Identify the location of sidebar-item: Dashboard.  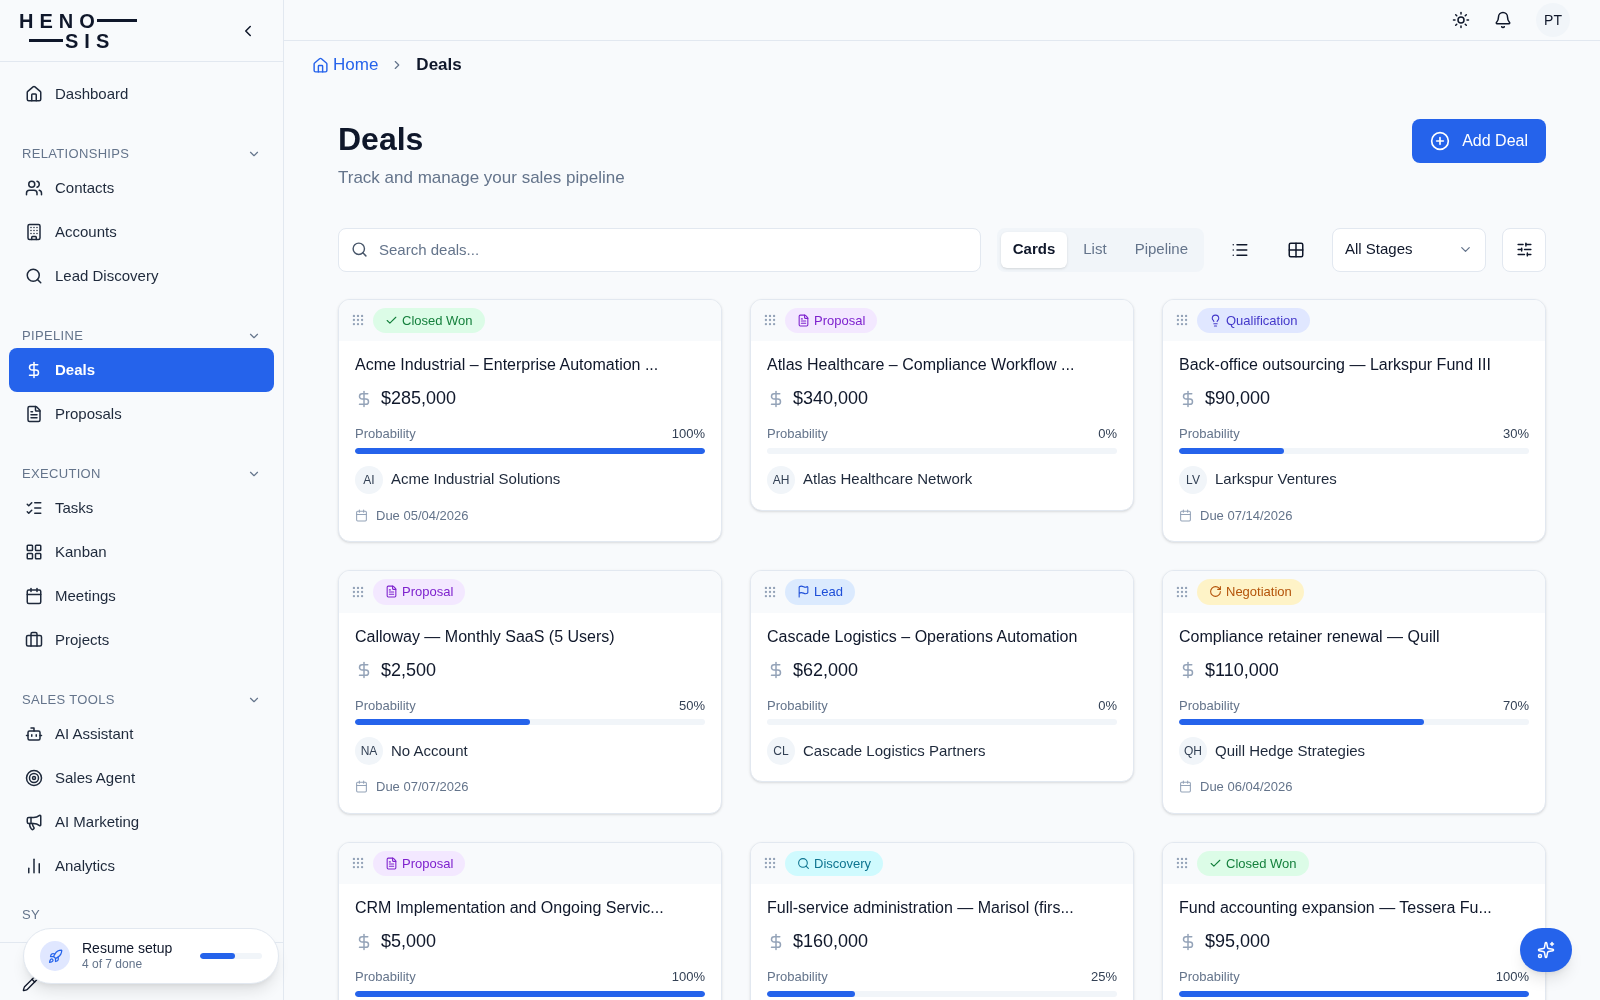
(141, 94).